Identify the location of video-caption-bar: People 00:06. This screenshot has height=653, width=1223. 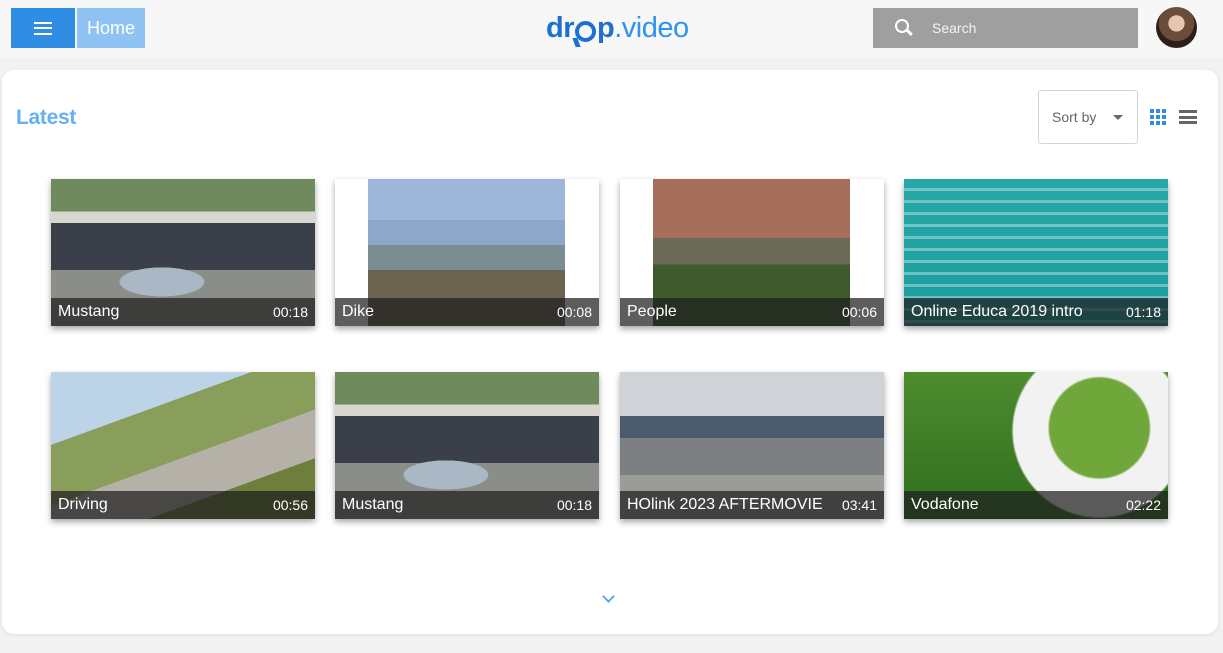
(752, 312).